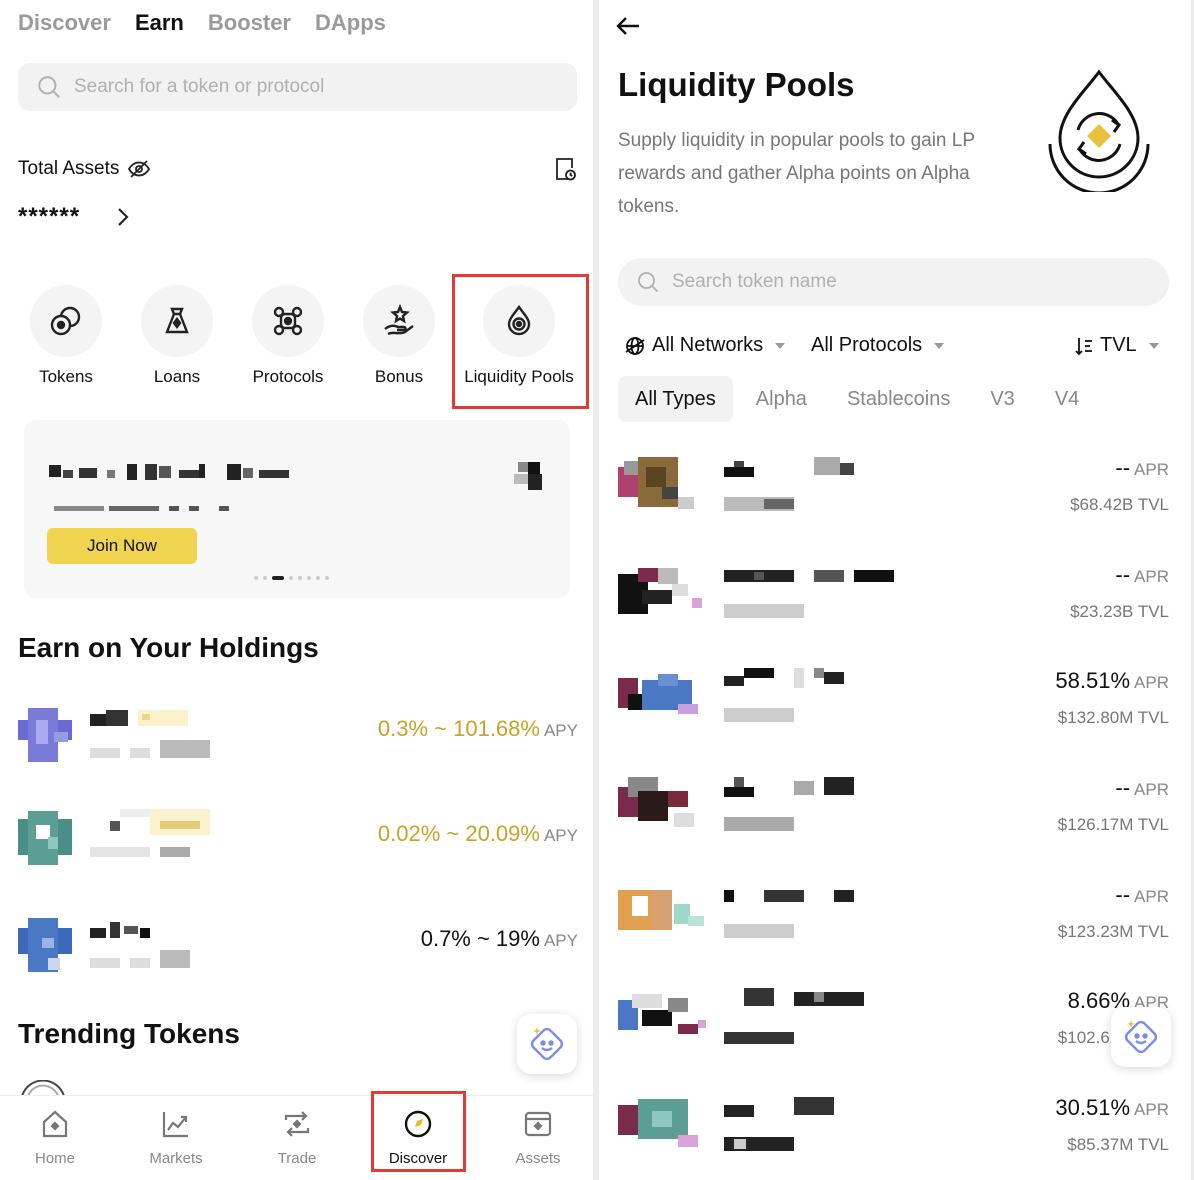 This screenshot has height=1180, width=1194. I want to click on protocols-label: All Protocols, so click(867, 345).